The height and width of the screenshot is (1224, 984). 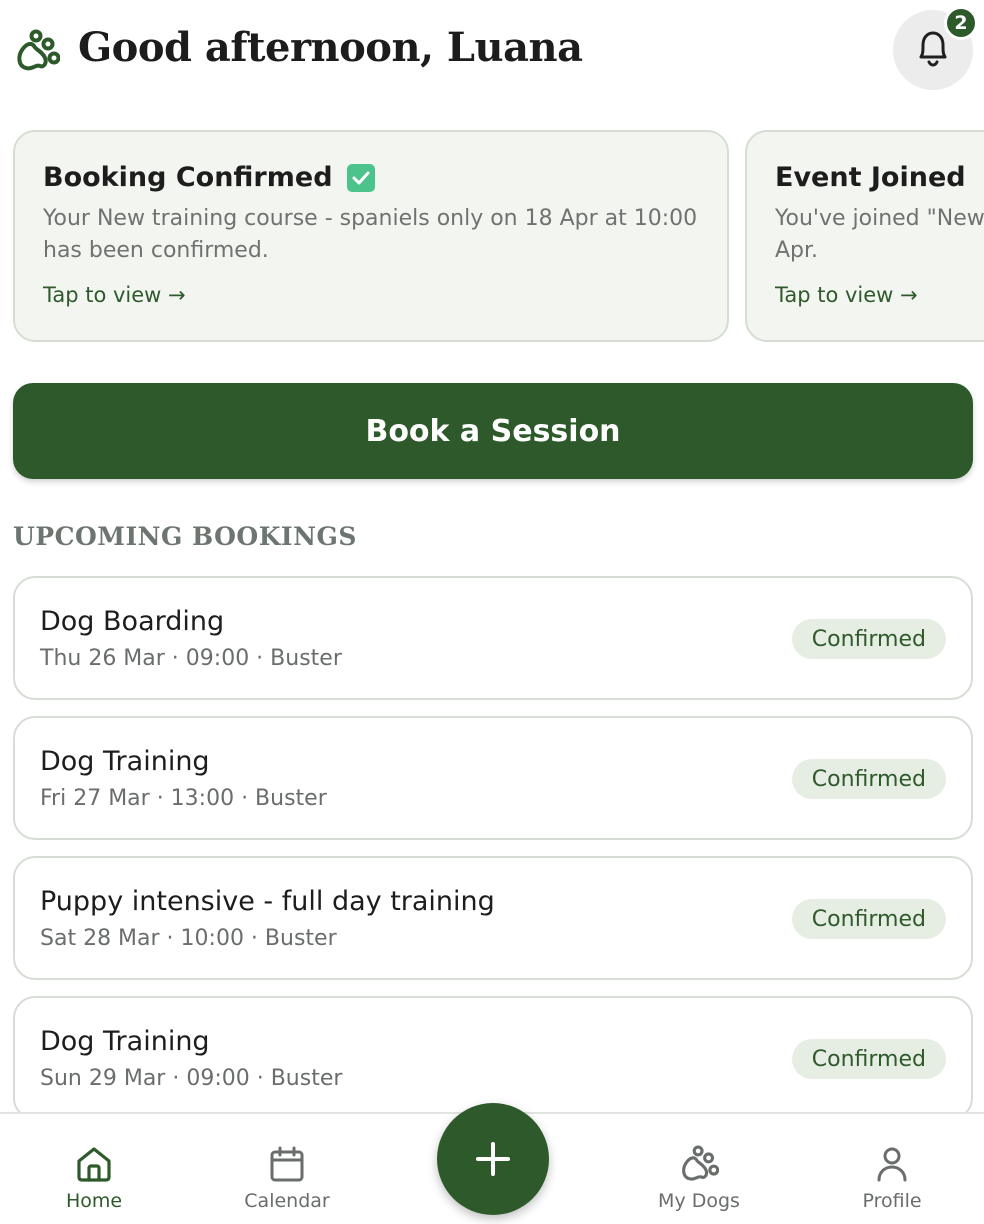 What do you see at coordinates (185, 536) in the screenshot?
I see `upcoming-bookings-heading: UPCOMING BOOKINGS` at bounding box center [185, 536].